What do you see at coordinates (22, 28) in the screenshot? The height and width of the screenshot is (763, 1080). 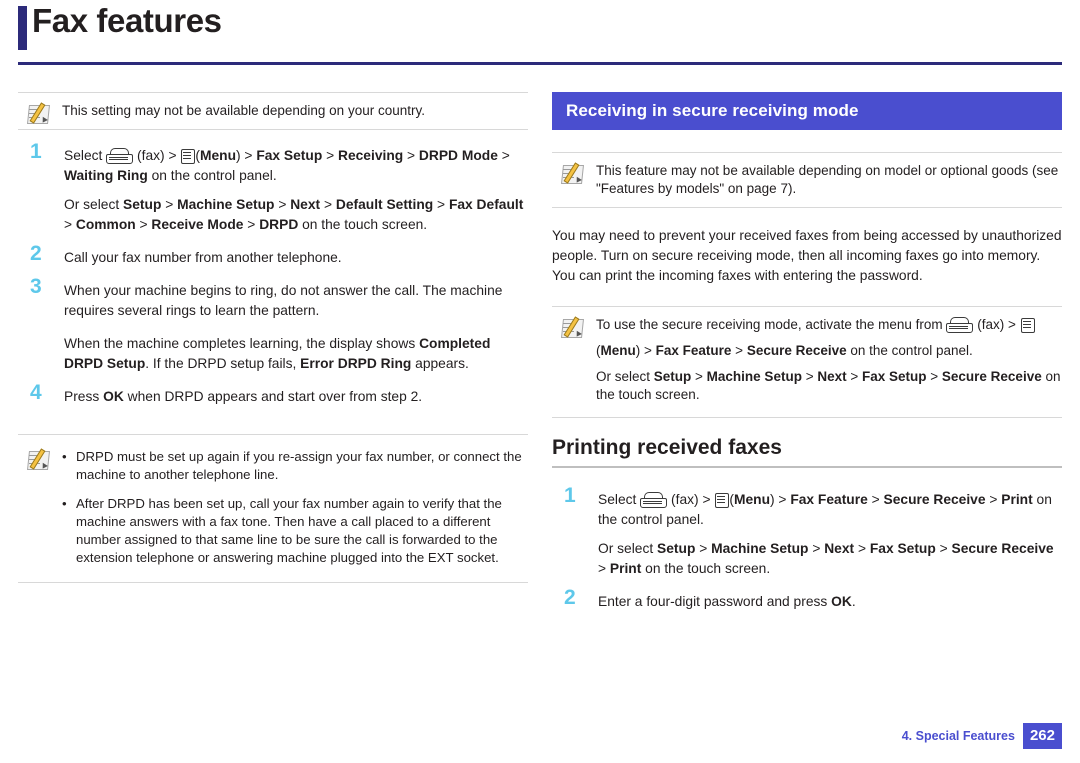 I see `title-accent-bar` at bounding box center [22, 28].